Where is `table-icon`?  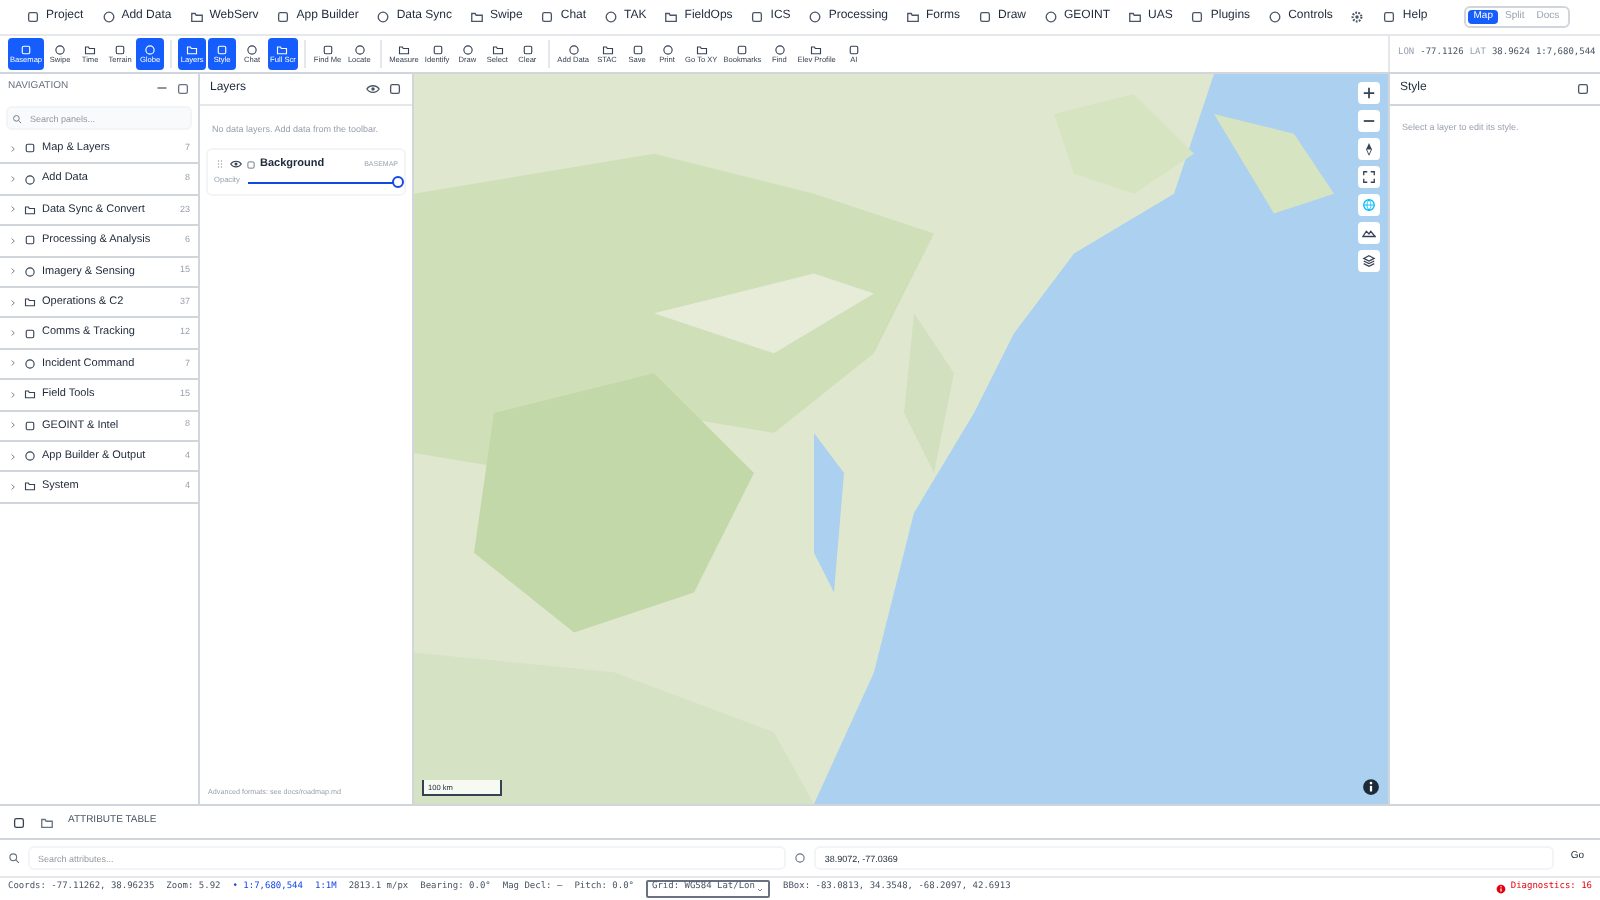 table-icon is located at coordinates (47, 822).